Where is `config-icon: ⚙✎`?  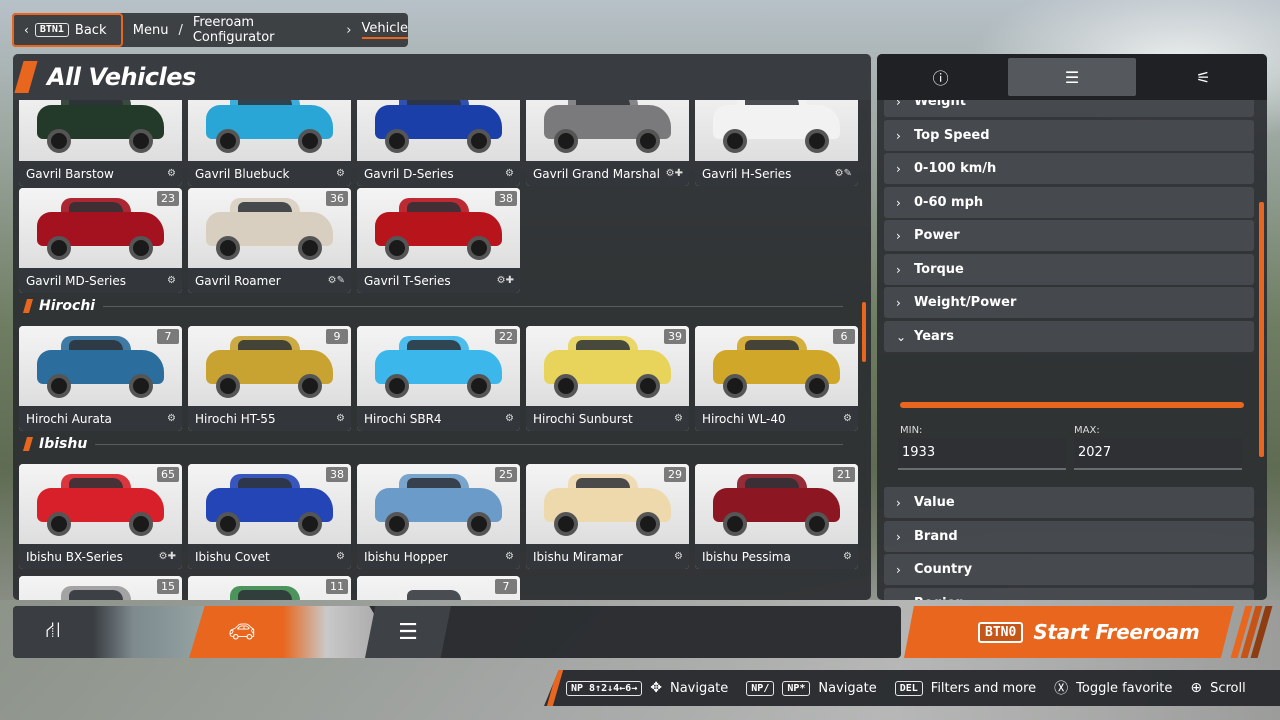 config-icon: ⚙✎ is located at coordinates (336, 280).